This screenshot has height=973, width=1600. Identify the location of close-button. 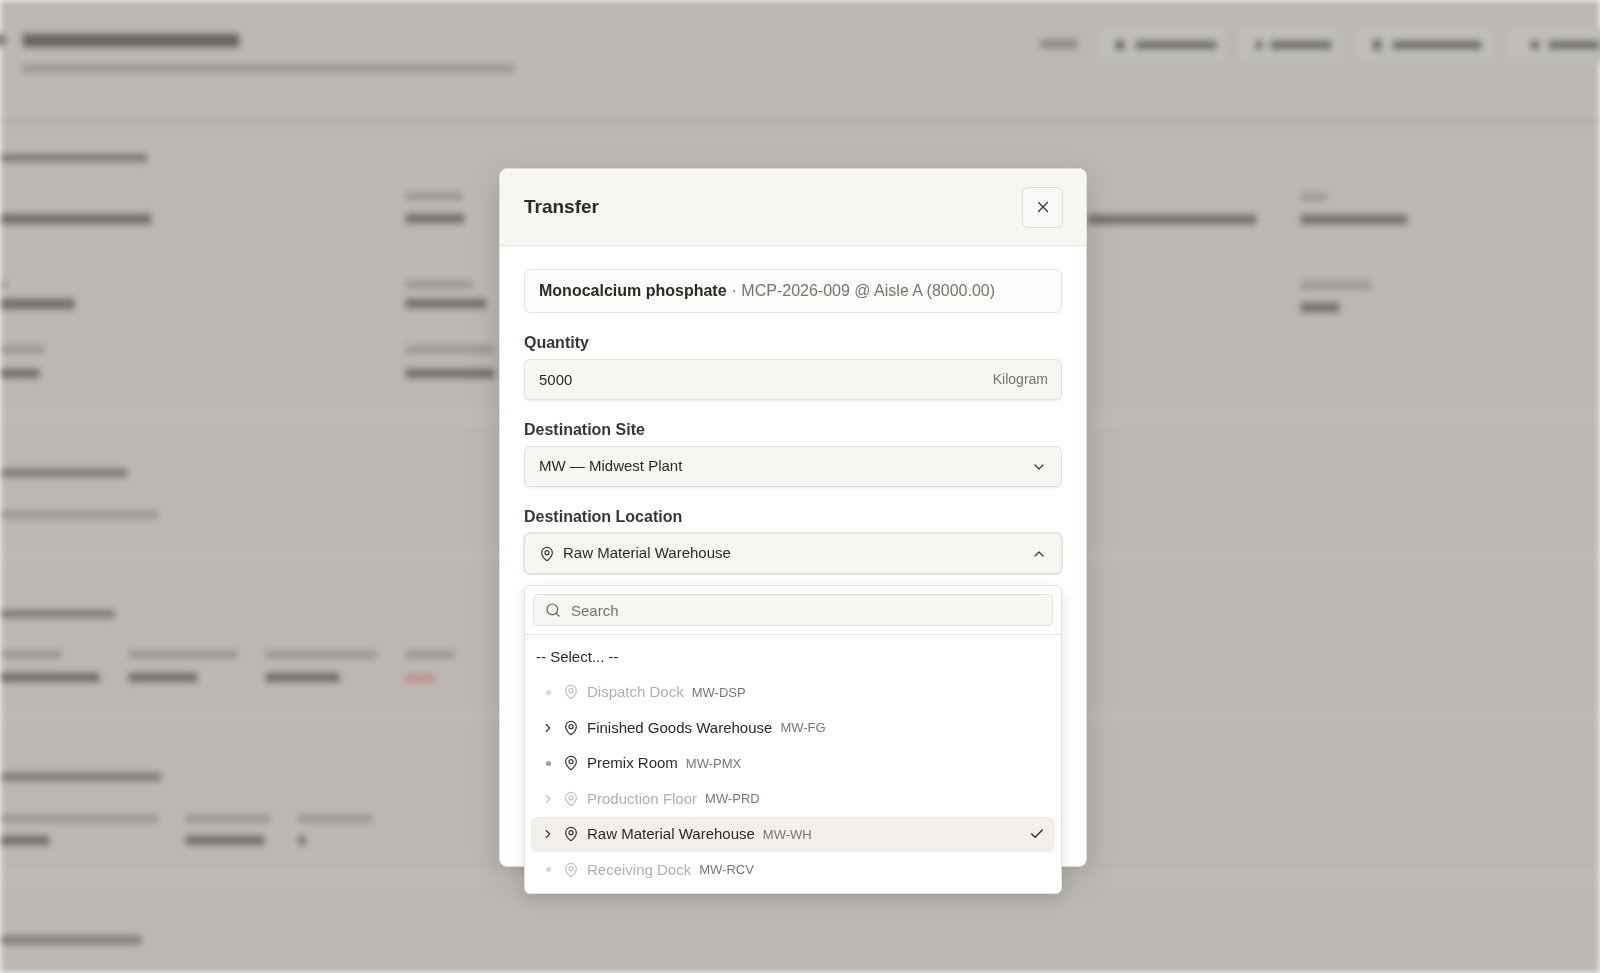
(1042, 207).